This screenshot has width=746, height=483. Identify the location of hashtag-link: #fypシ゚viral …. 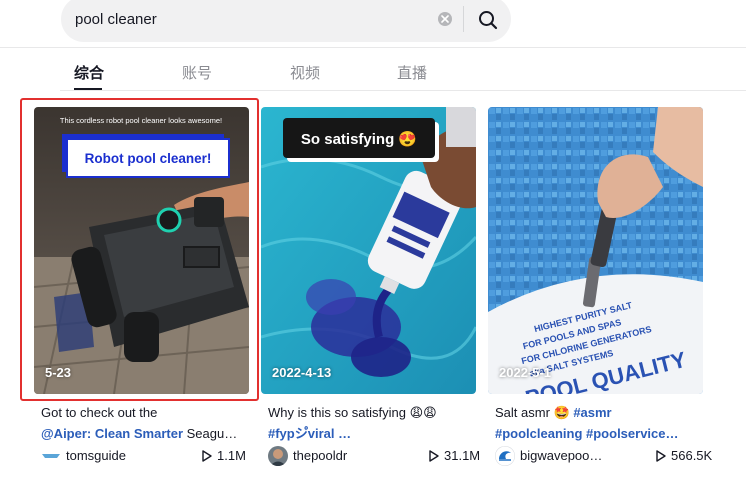
(309, 433).